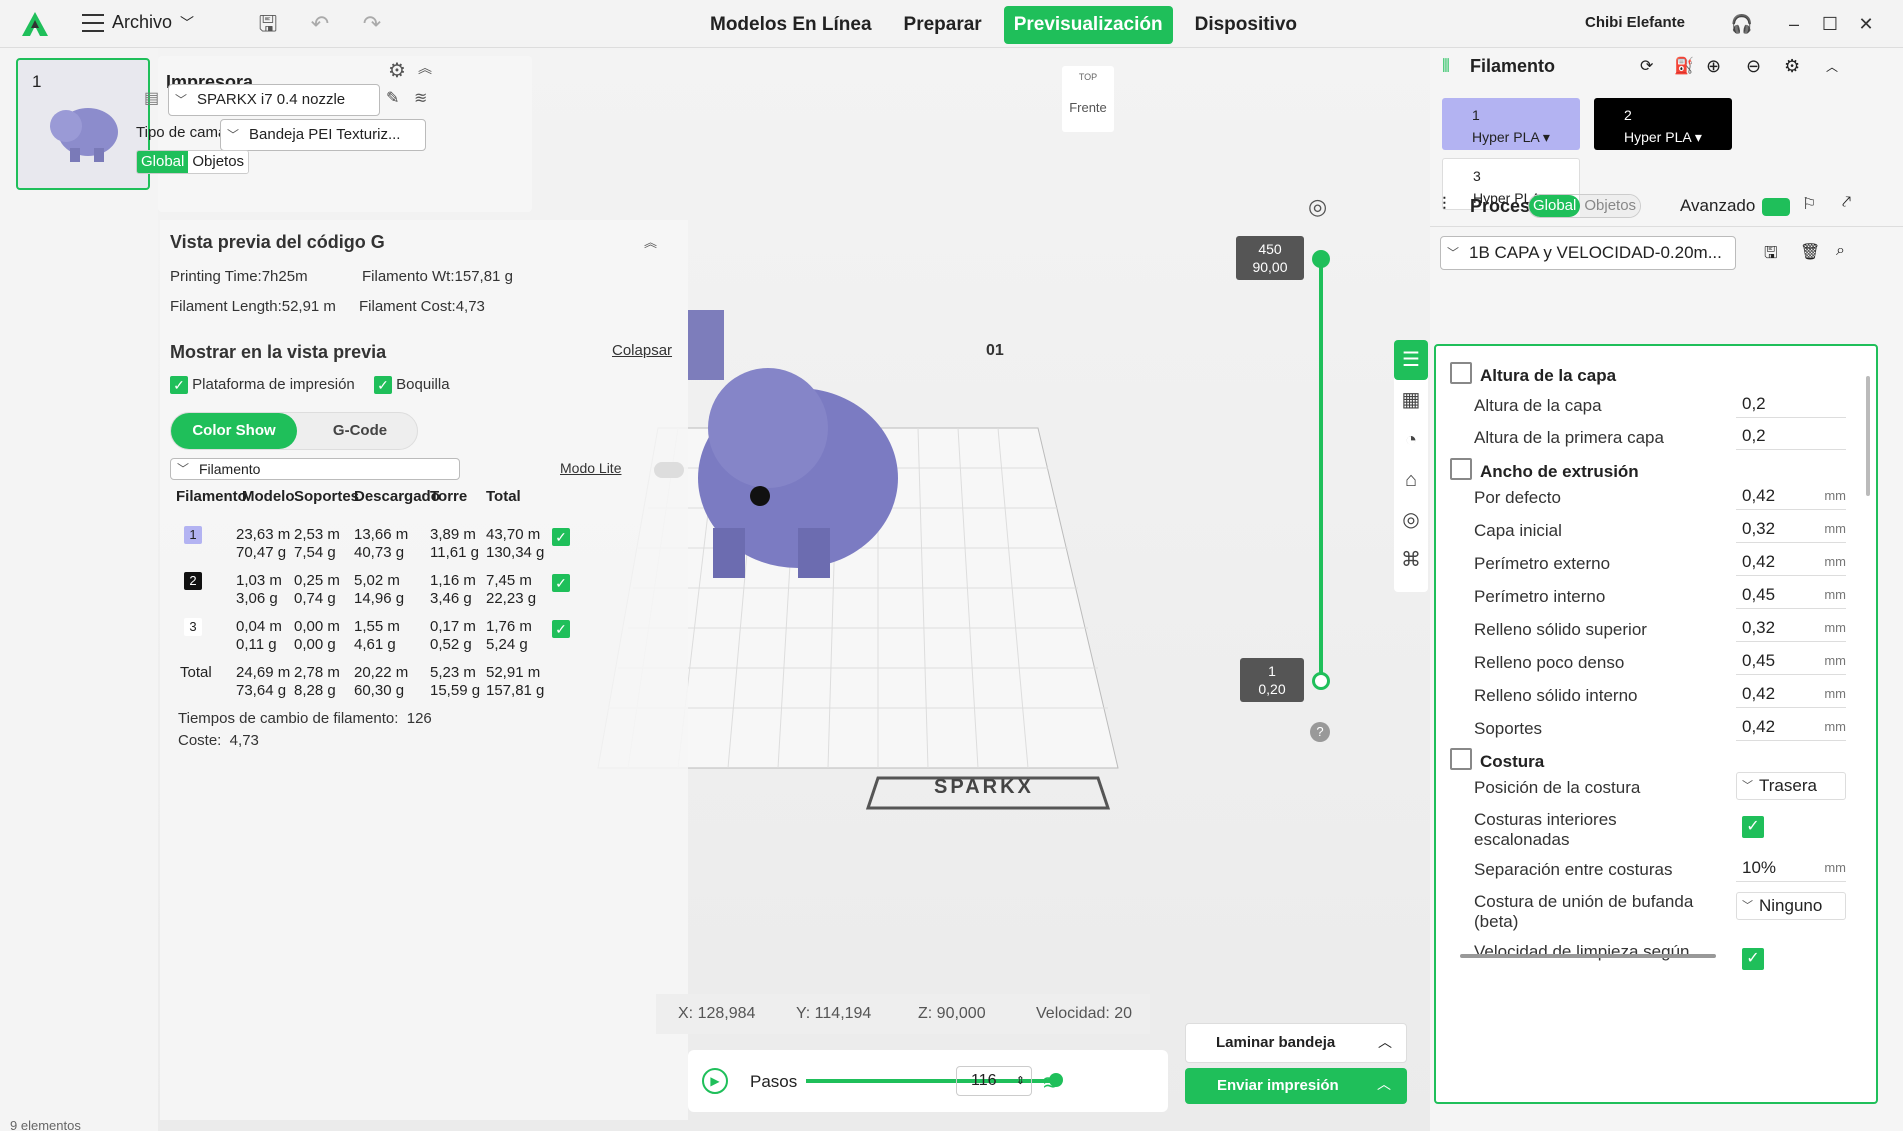 This screenshot has height=1131, width=1903. What do you see at coordinates (1791, 694) in the screenshot?
I see `width-internal-solid-input: 0,42 mm` at bounding box center [1791, 694].